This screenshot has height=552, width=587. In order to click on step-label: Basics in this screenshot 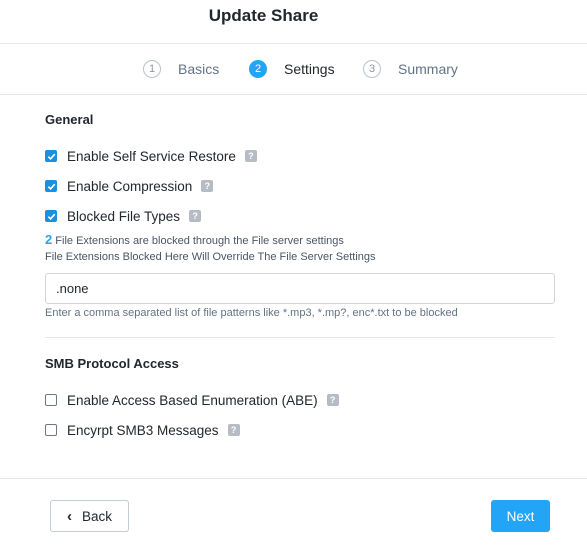, I will do `click(199, 69)`.